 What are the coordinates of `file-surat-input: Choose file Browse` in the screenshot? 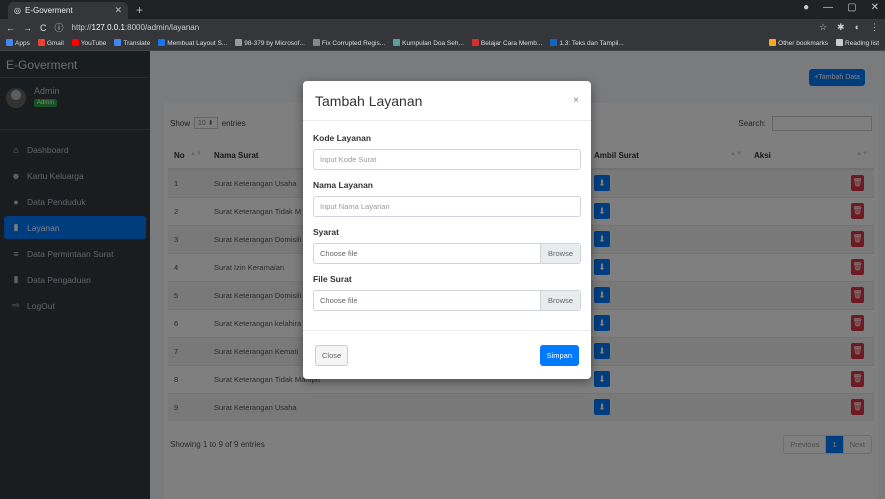 It's located at (447, 300).